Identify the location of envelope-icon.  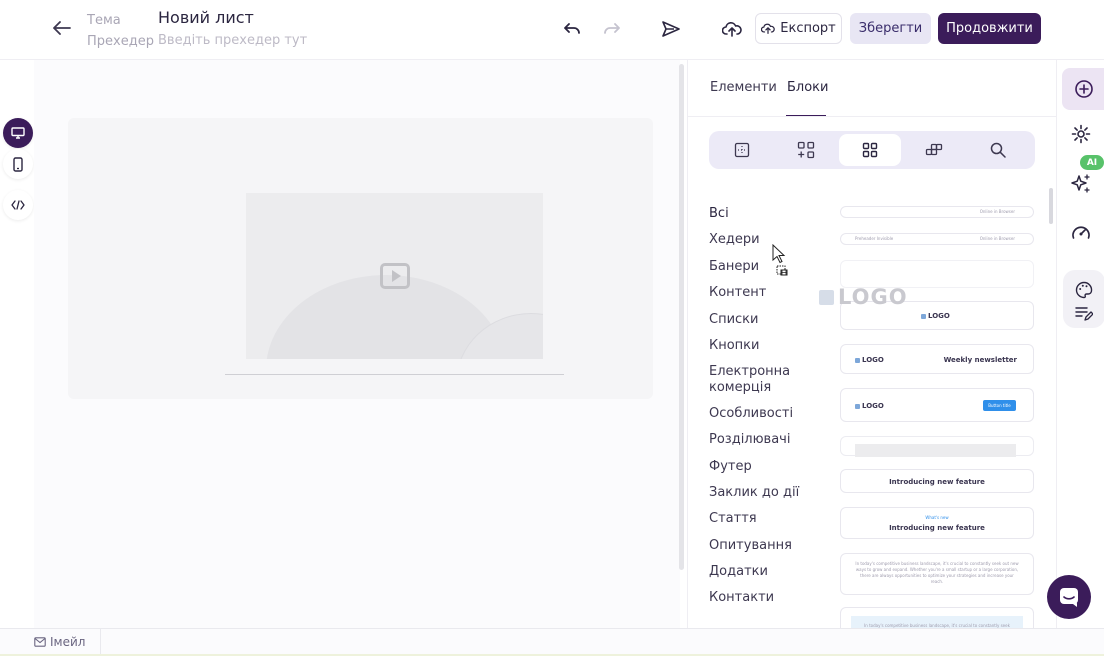
(40, 642).